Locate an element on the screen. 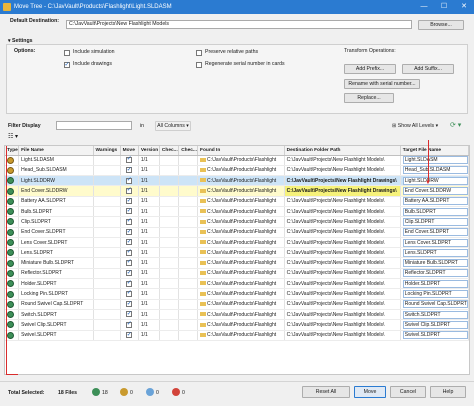  column-header-move: Move is located at coordinates (129, 151).